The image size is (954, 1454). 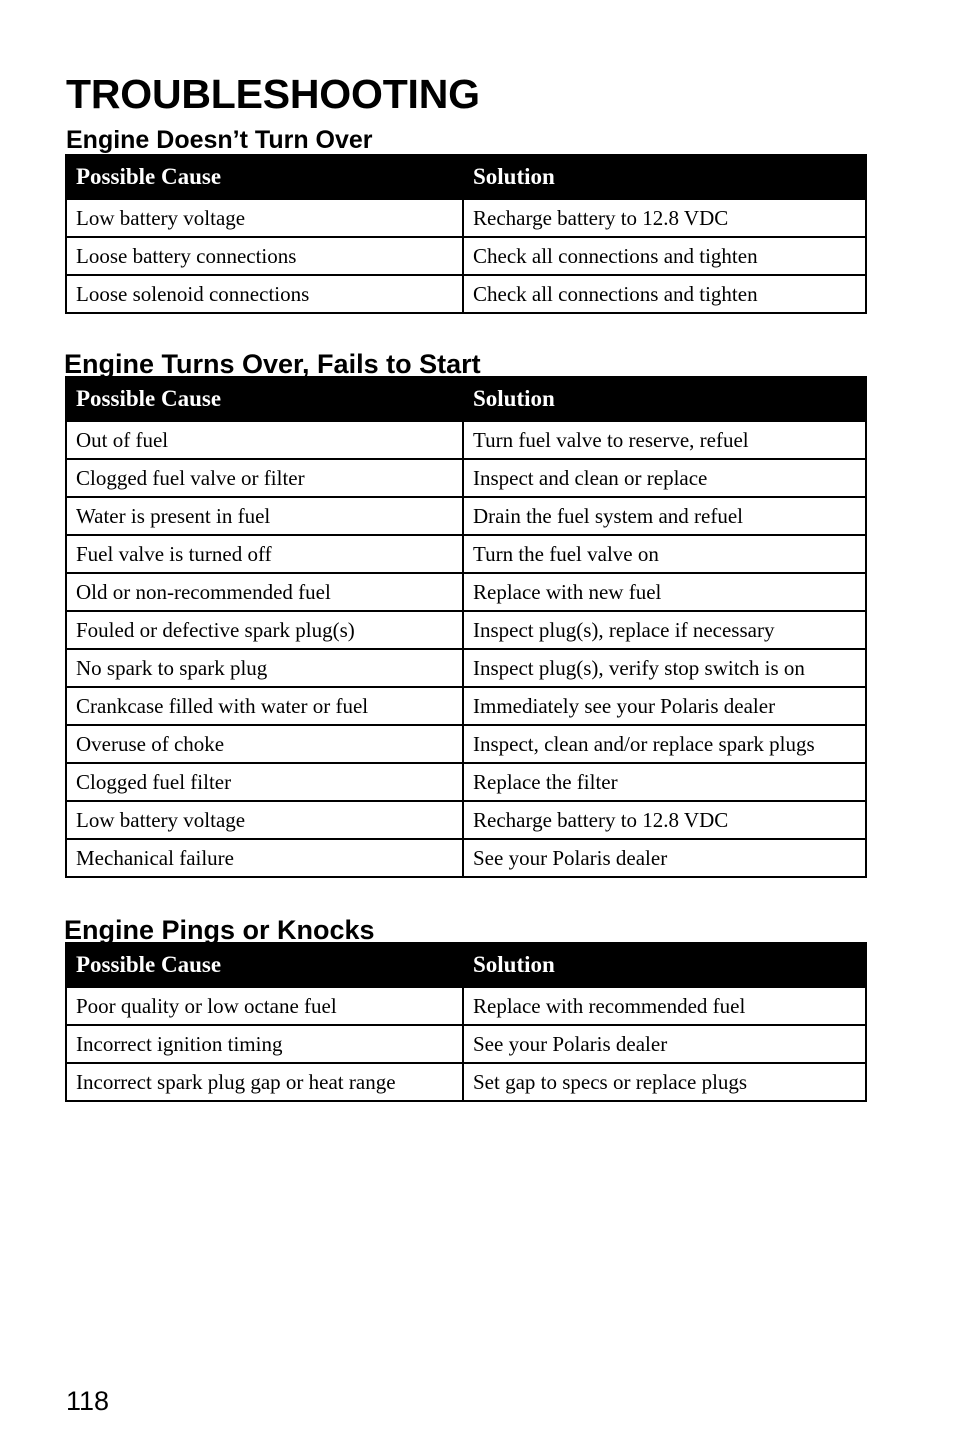 I want to click on cell-possible-cause: Overuse of choke, so click(x=264, y=744).